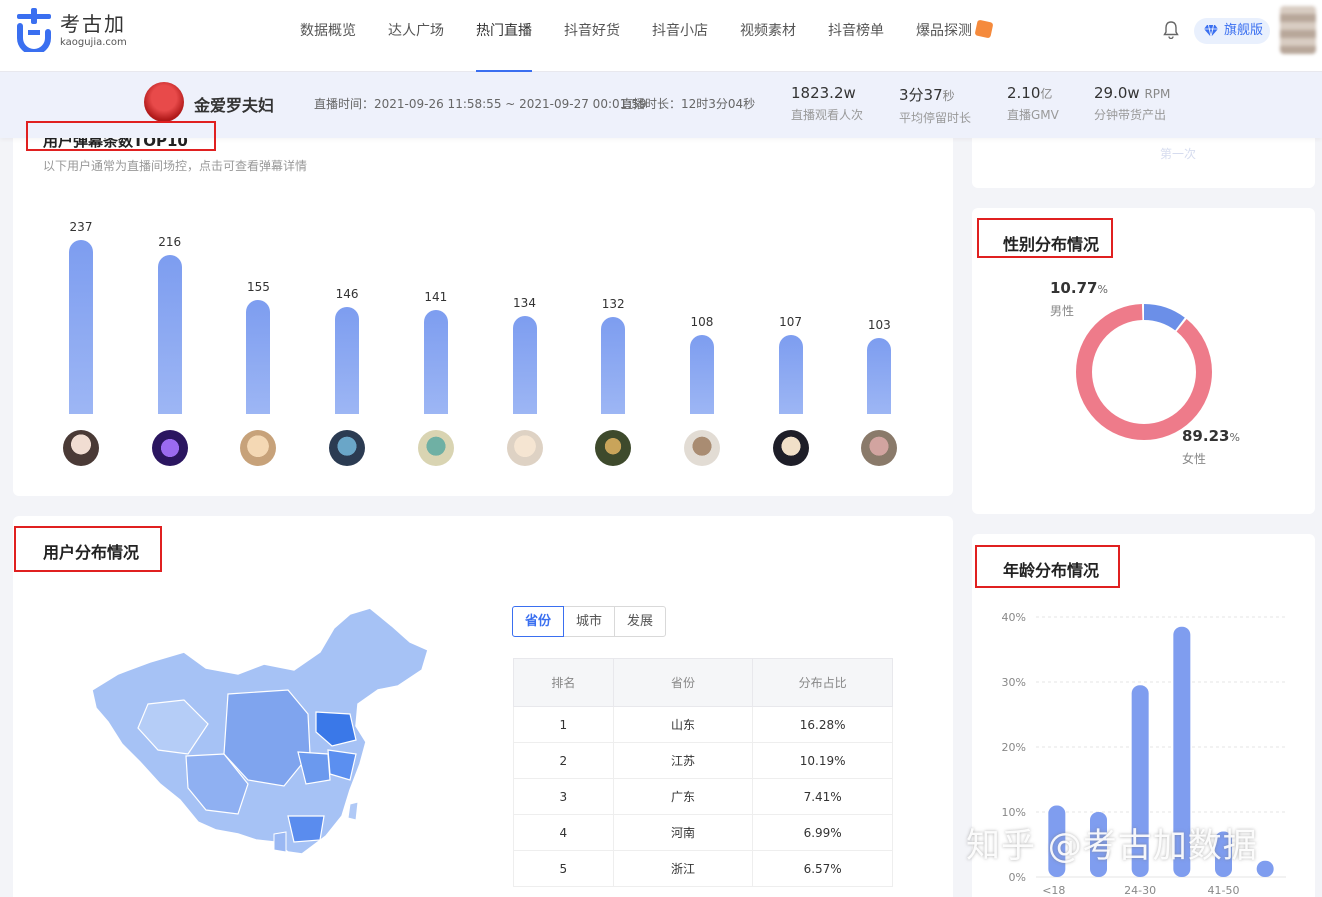 The width and height of the screenshot is (1322, 897). What do you see at coordinates (1045, 238) in the screenshot?
I see `highlight-box-gender` at bounding box center [1045, 238].